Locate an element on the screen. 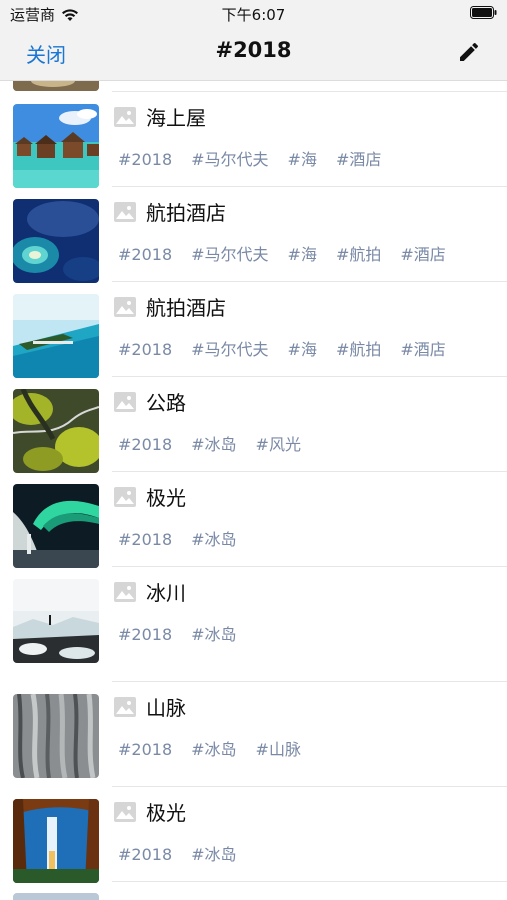 The height and width of the screenshot is (900, 507). list-item: 公路 #2018 #冰岛 #风光 is located at coordinates (253, 431).